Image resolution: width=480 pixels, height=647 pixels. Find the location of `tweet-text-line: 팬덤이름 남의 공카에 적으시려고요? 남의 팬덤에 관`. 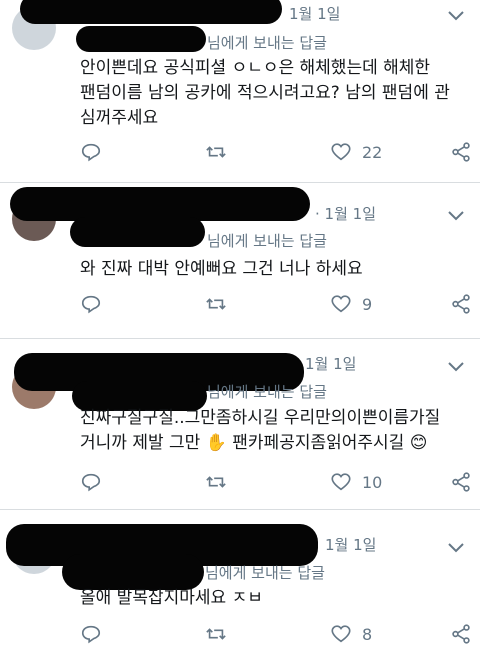

tweet-text-line: 팬덤이름 남의 공카에 적으시려고요? 남의 팬덤에 관 is located at coordinates (265, 93).